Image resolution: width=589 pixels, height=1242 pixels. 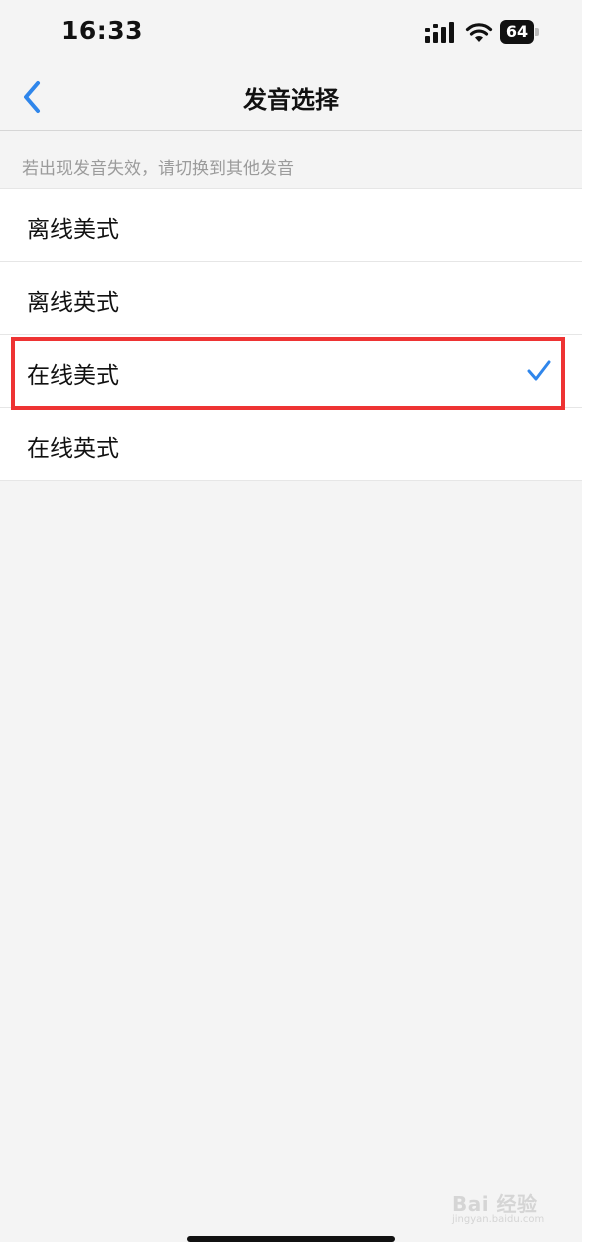 What do you see at coordinates (73, 376) in the screenshot?
I see `option-label: 在线美式` at bounding box center [73, 376].